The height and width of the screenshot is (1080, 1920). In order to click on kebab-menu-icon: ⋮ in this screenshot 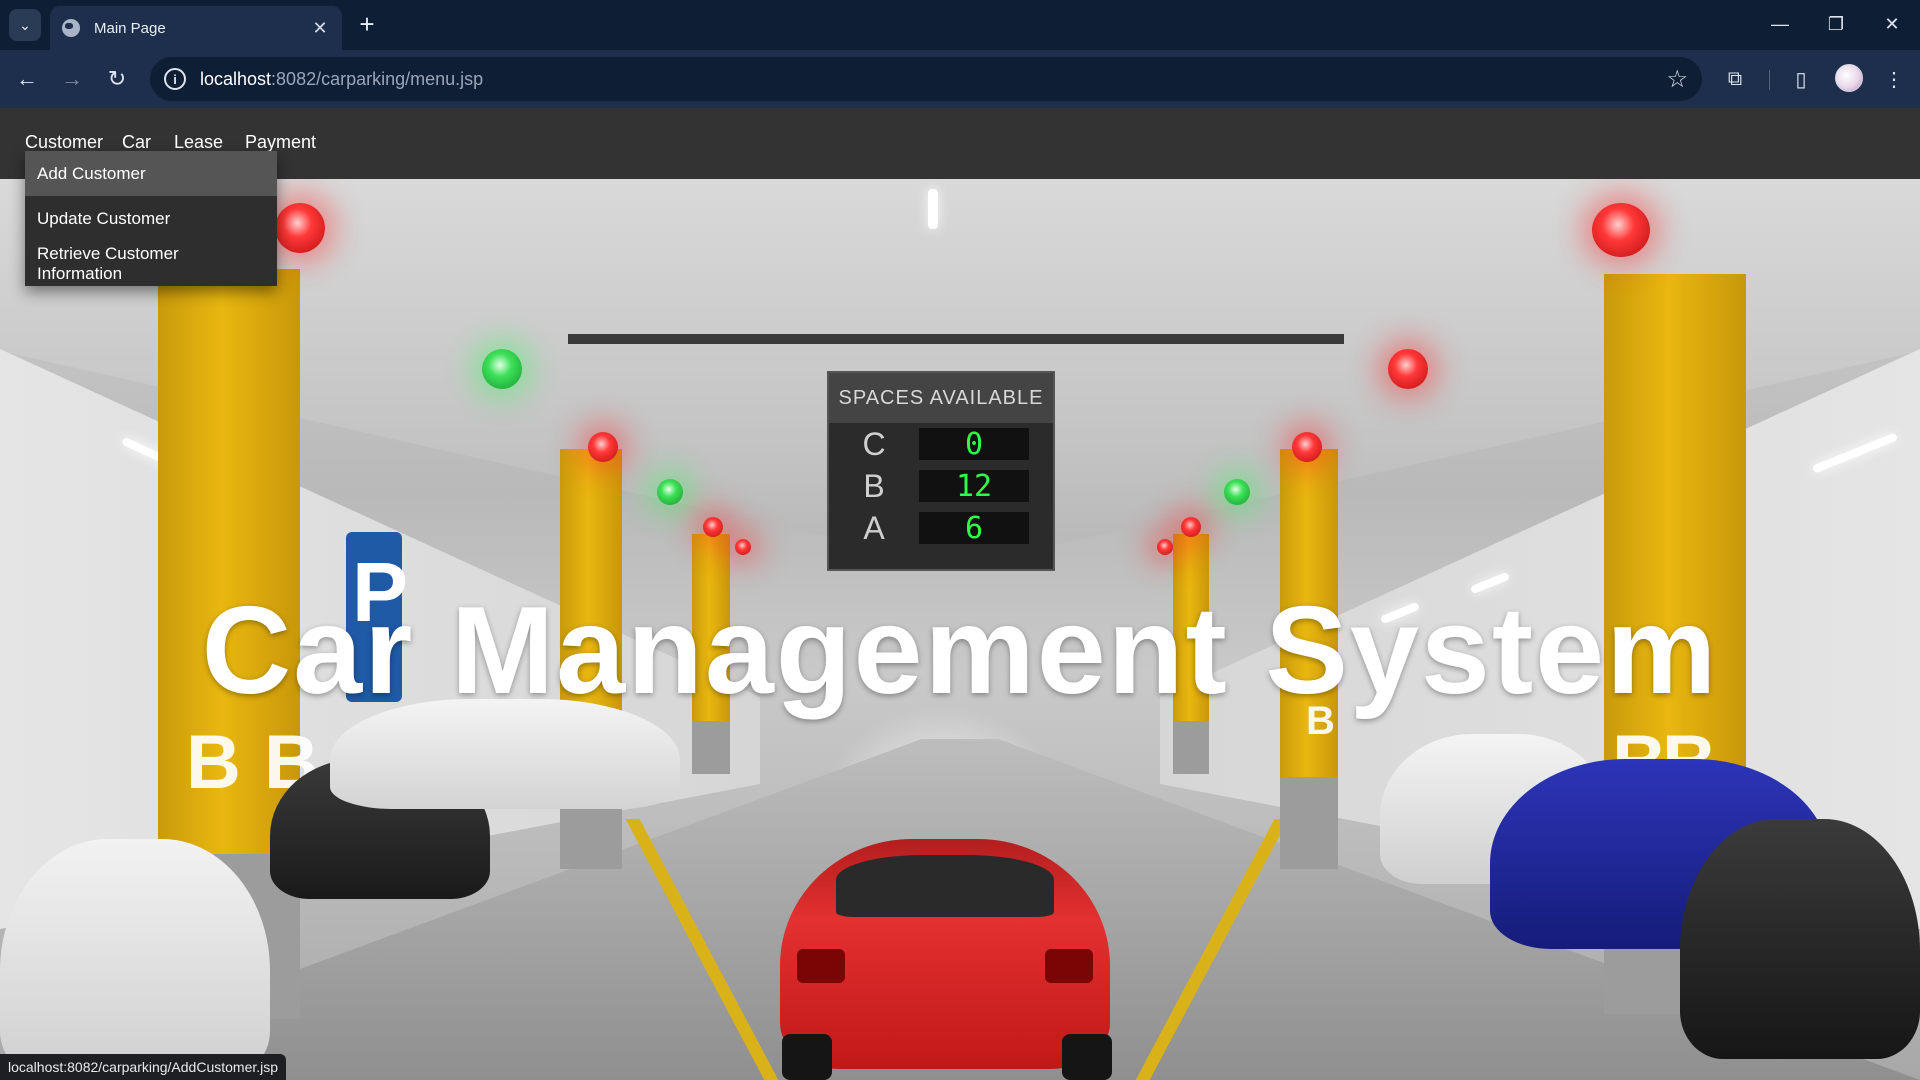, I will do `click(1894, 79)`.